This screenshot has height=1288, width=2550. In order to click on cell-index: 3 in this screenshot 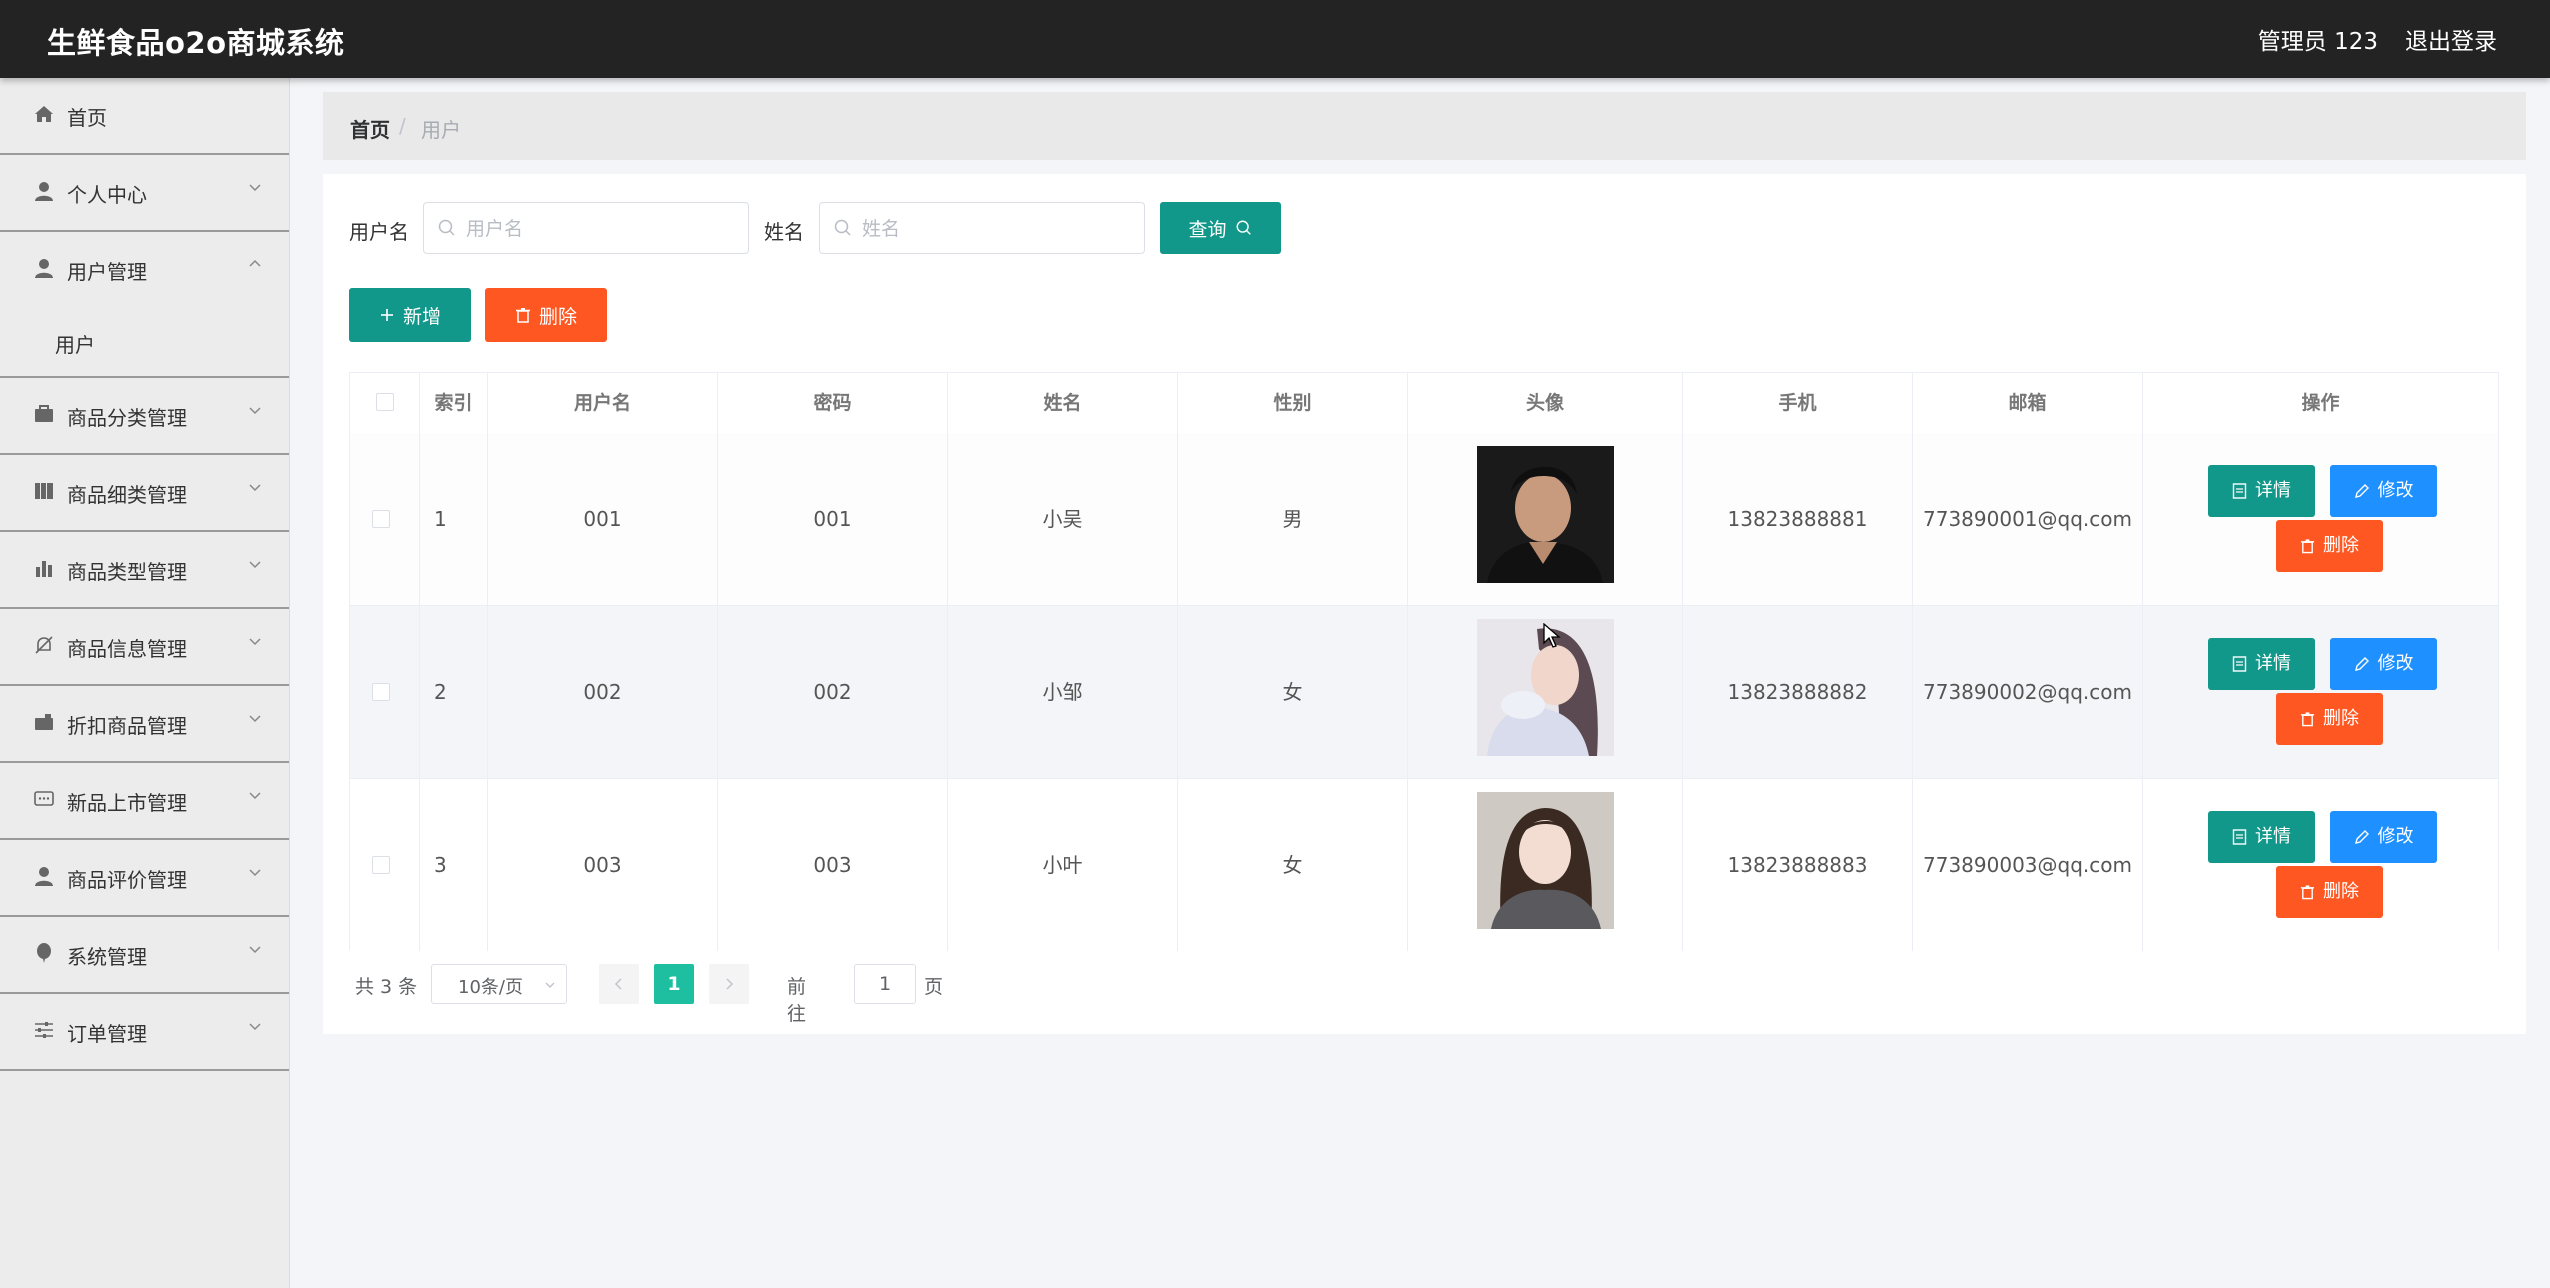, I will do `click(454, 865)`.